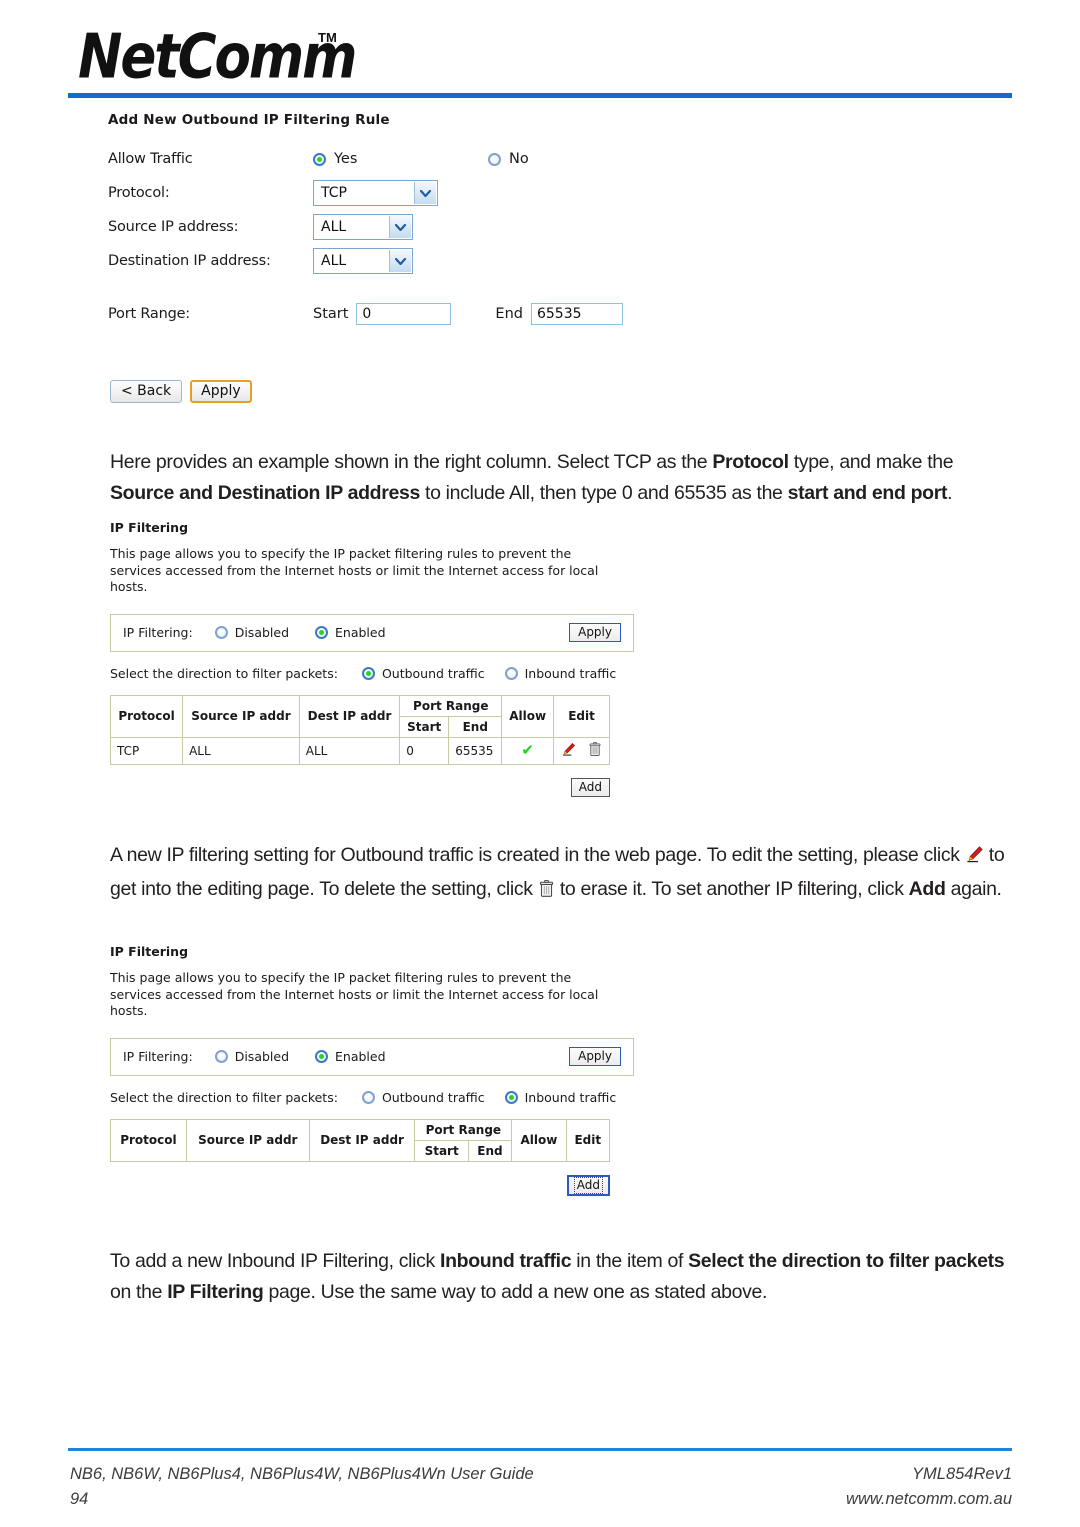  Describe the element at coordinates (595, 632) in the screenshot. I see `panel1-apply-button: Apply` at that location.